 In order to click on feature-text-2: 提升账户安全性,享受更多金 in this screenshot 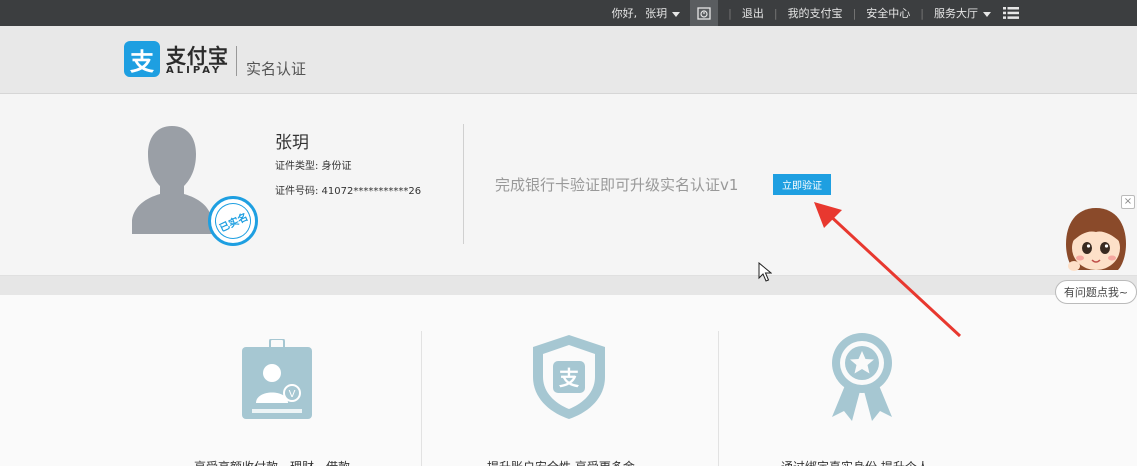, I will do `click(561, 462)`.